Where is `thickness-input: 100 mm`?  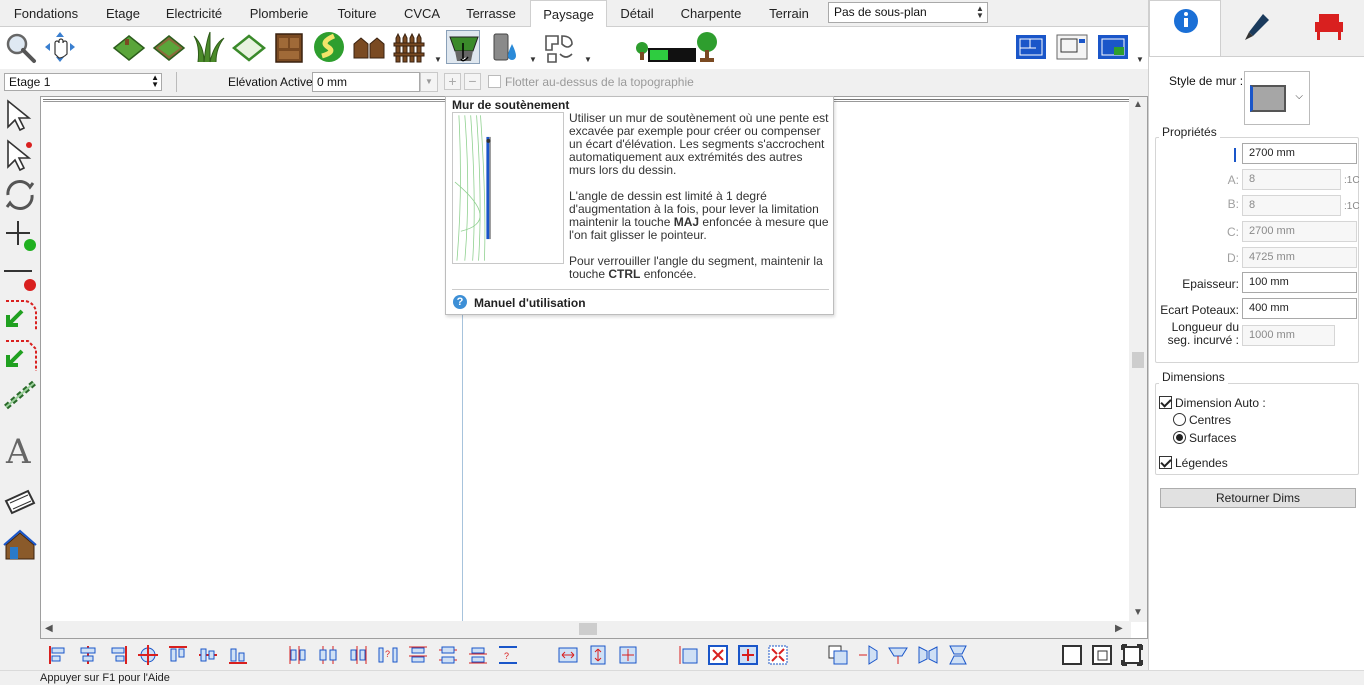 thickness-input: 100 mm is located at coordinates (1299, 282).